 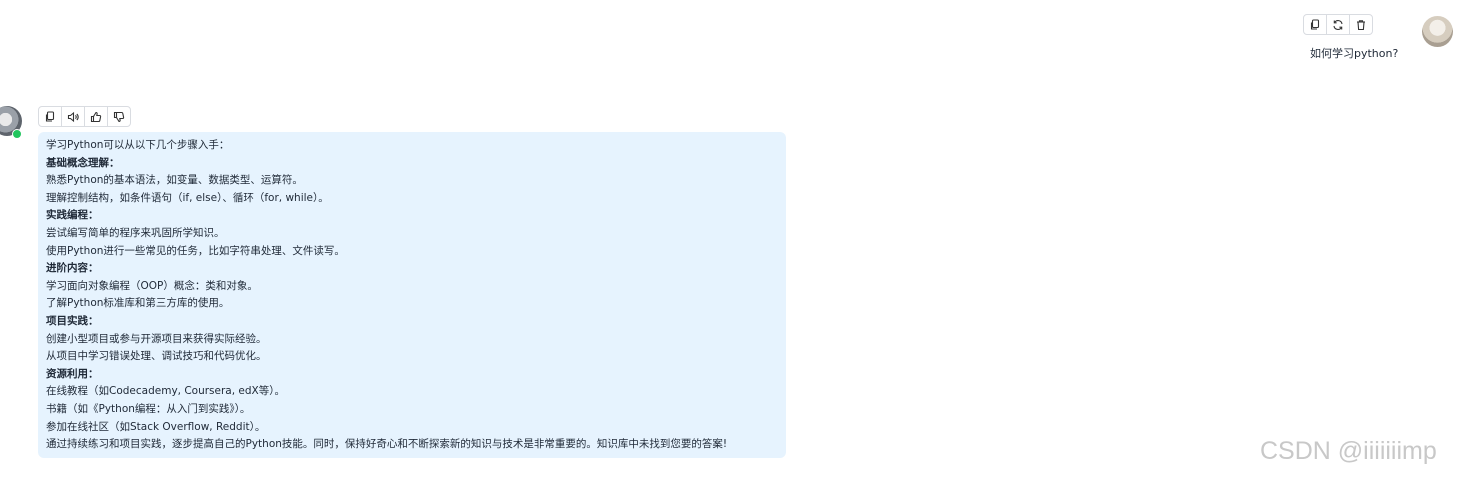 What do you see at coordinates (195, 250) in the screenshot?
I see `list-item: 使用Python进行一些常见的任务，比如字符串处理、文件读写。` at bounding box center [195, 250].